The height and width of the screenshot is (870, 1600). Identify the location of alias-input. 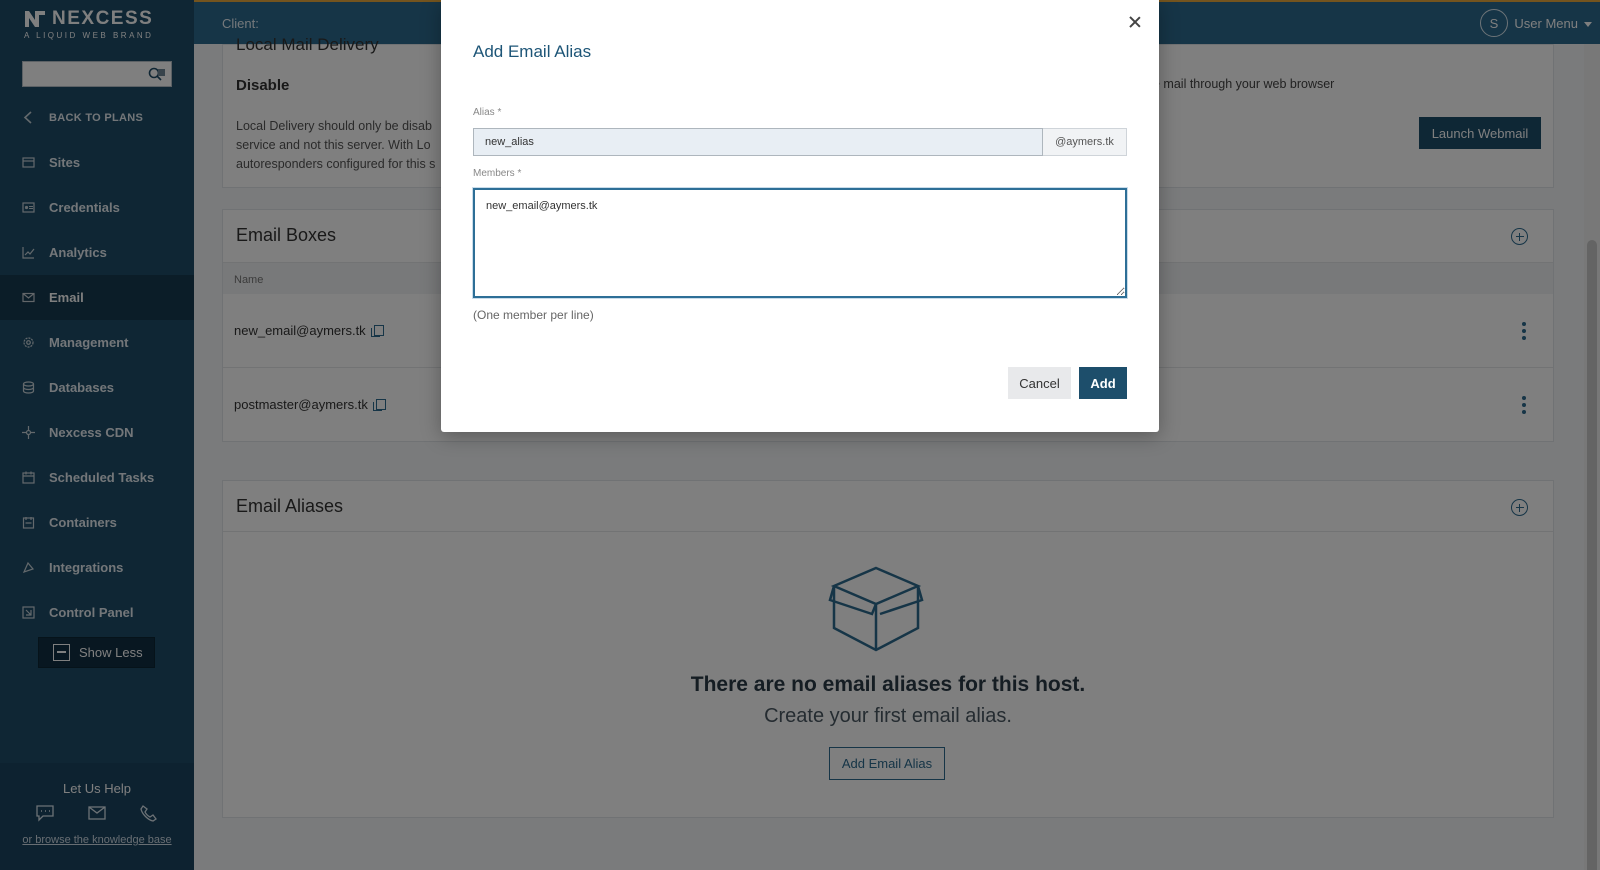
(758, 142).